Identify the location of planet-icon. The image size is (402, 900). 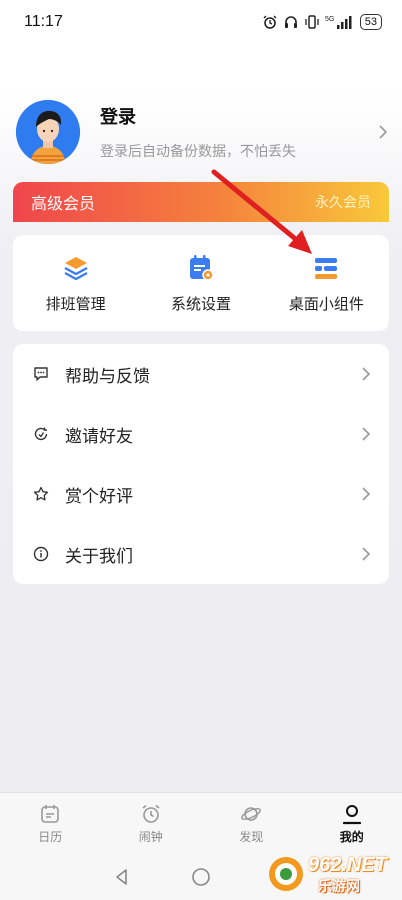
(251, 813).